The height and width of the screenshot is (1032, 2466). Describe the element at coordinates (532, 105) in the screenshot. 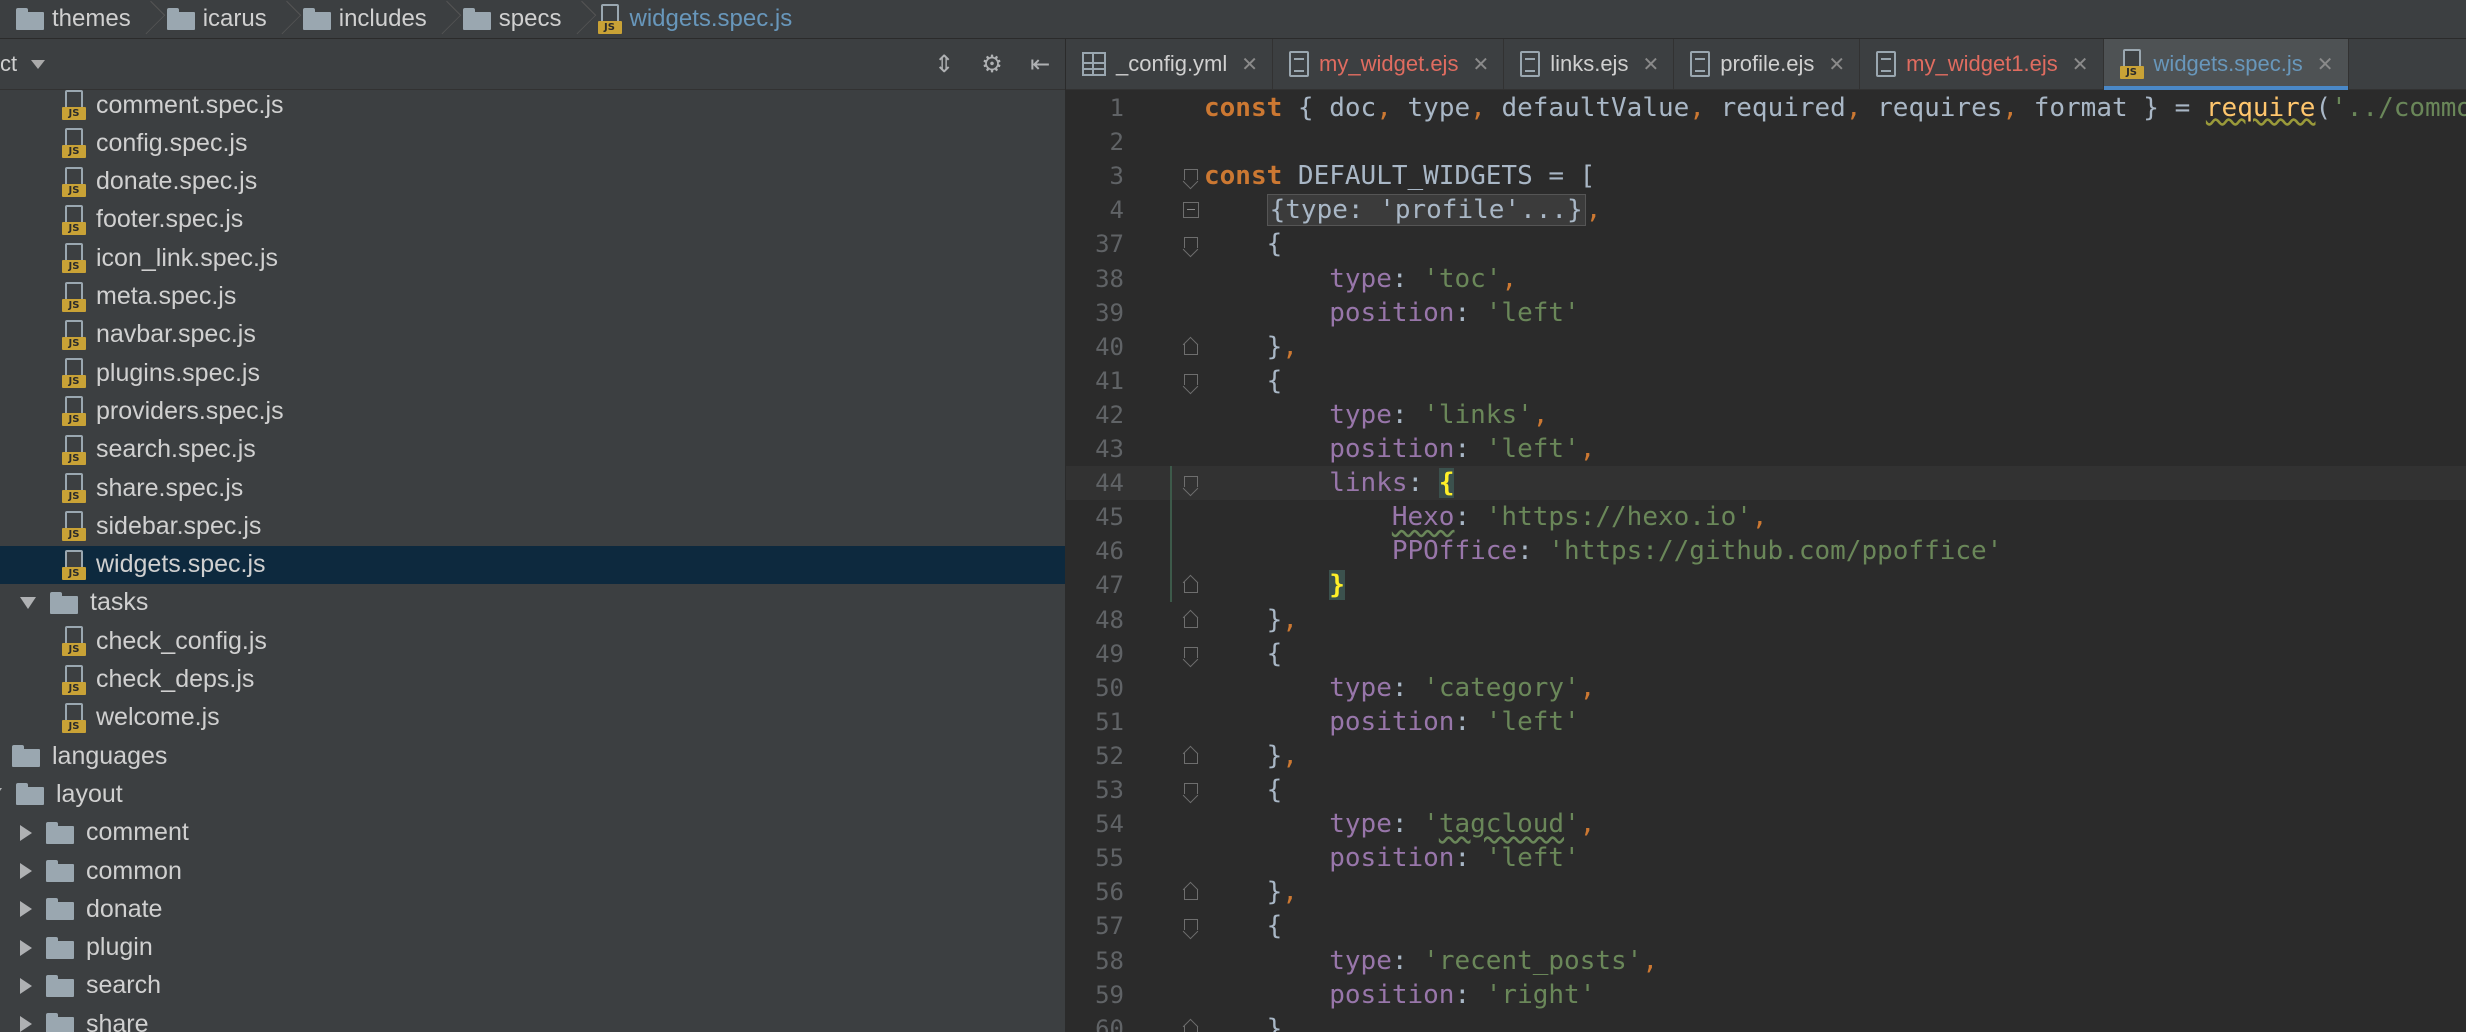

I see `tree-file: comment.spec.js` at that location.